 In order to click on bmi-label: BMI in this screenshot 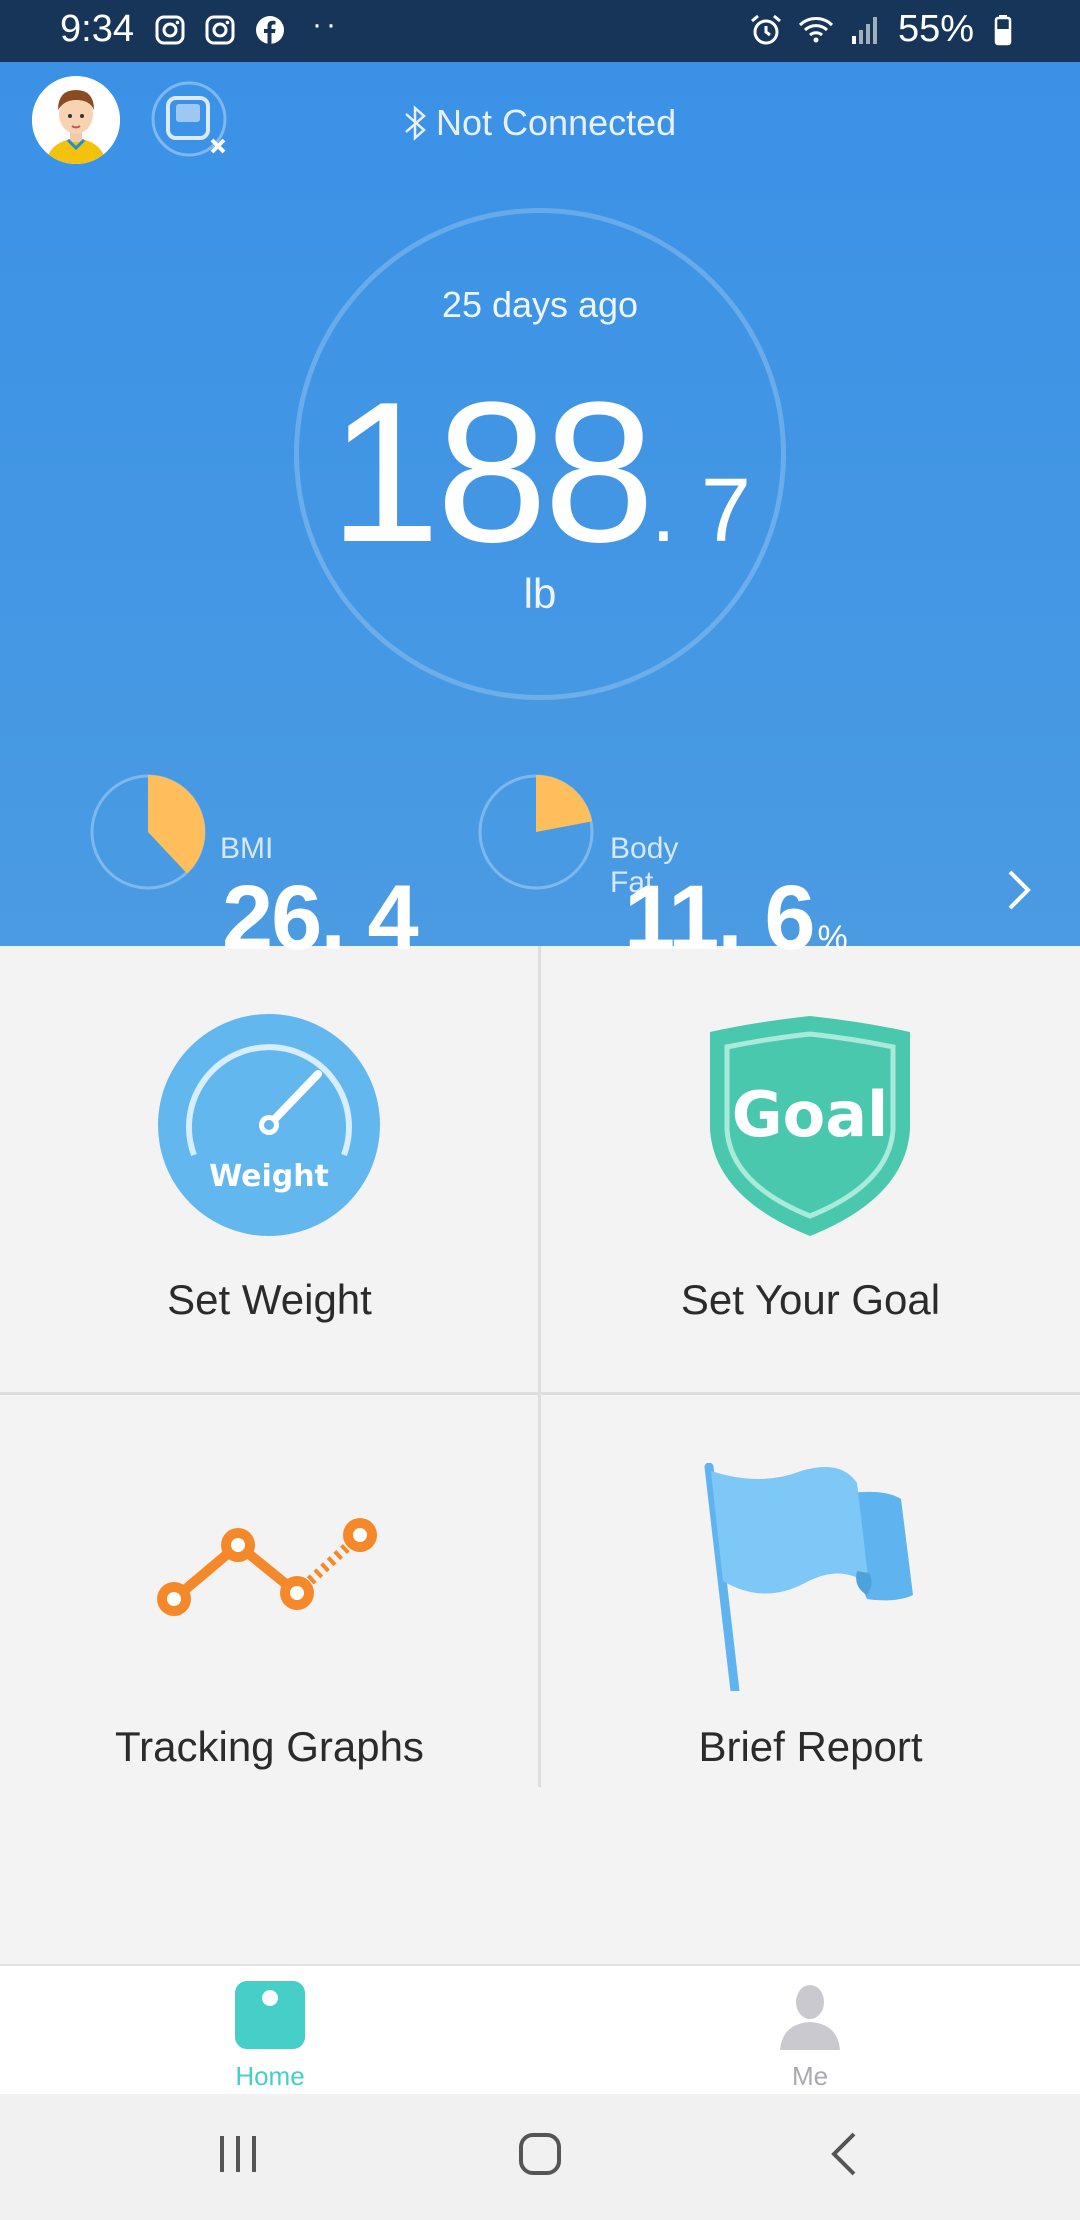, I will do `click(247, 848)`.